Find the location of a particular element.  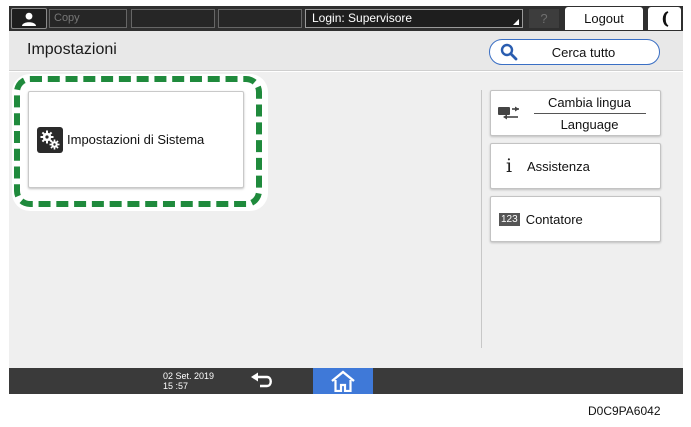

moon-icon is located at coordinates (665, 18).